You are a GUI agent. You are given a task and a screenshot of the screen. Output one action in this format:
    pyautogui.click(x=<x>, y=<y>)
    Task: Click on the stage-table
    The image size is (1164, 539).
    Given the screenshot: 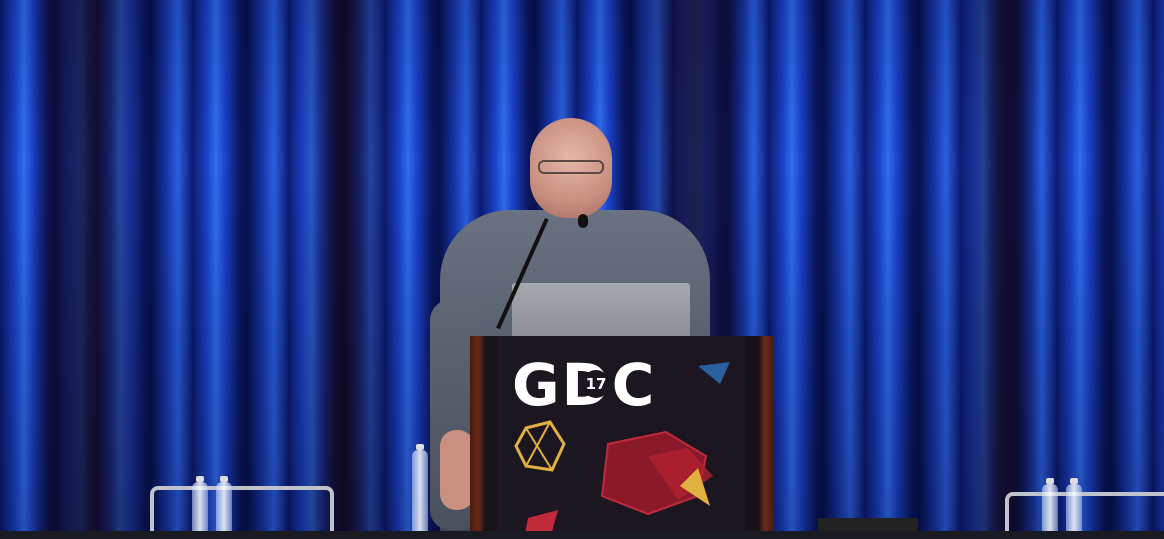 What is the action you would take?
    pyautogui.click(x=582, y=535)
    